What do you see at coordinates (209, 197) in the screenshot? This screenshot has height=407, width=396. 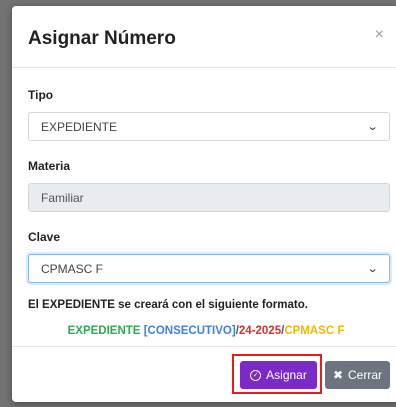 I see `materia-field: Familiar` at bounding box center [209, 197].